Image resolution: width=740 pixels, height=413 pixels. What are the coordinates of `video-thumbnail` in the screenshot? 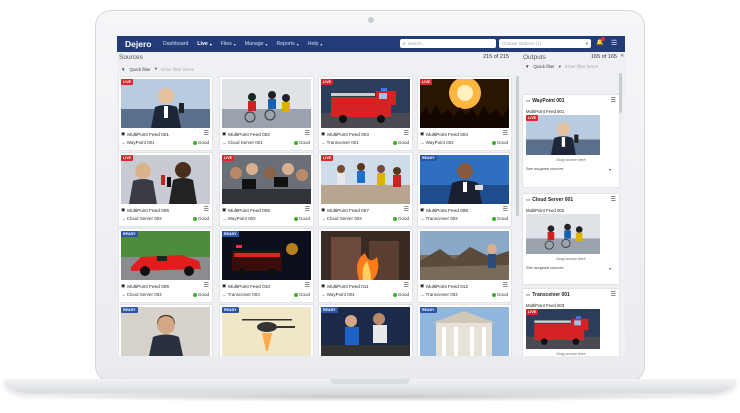 It's located at (165, 103).